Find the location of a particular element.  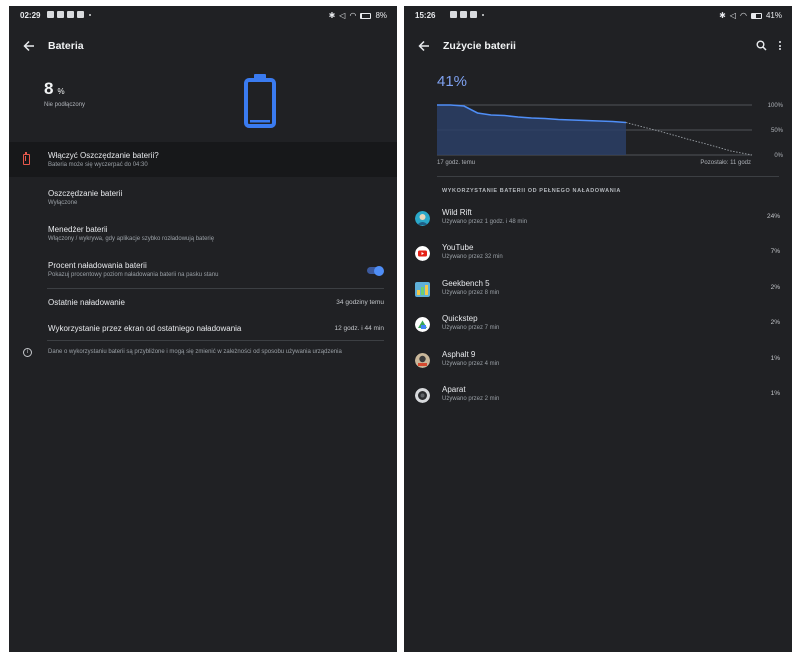

app-usage-time: Używano przez 8 min is located at coordinates (471, 293).